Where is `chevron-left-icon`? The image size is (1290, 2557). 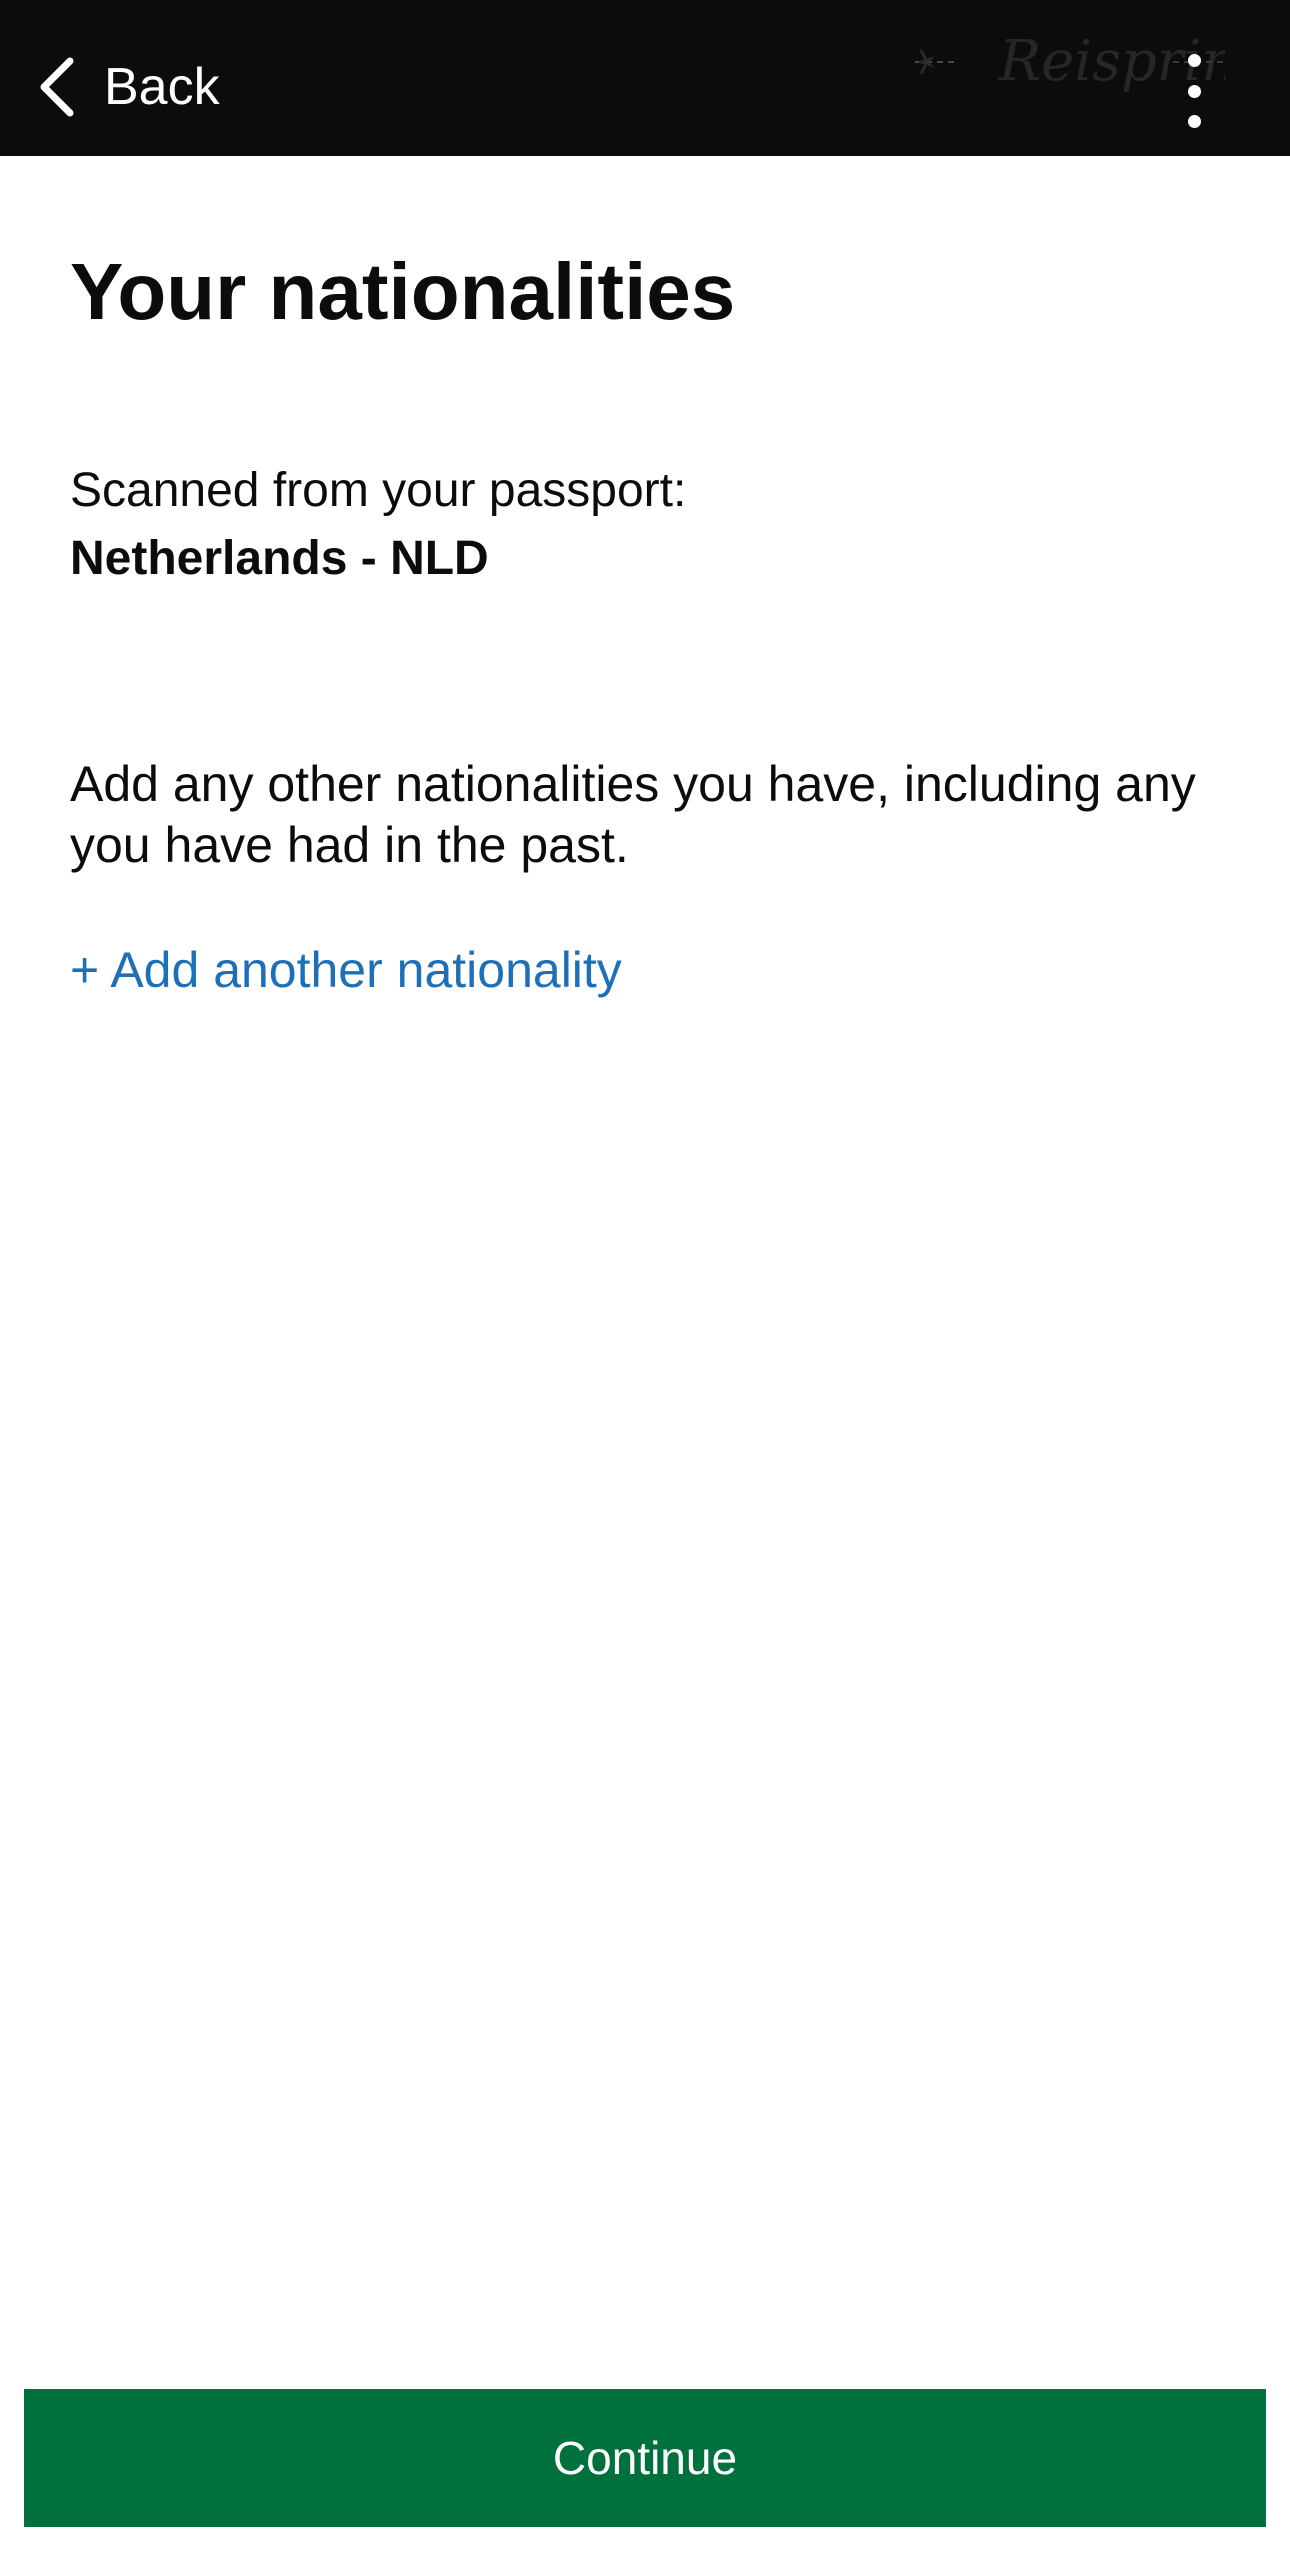 chevron-left-icon is located at coordinates (57, 87).